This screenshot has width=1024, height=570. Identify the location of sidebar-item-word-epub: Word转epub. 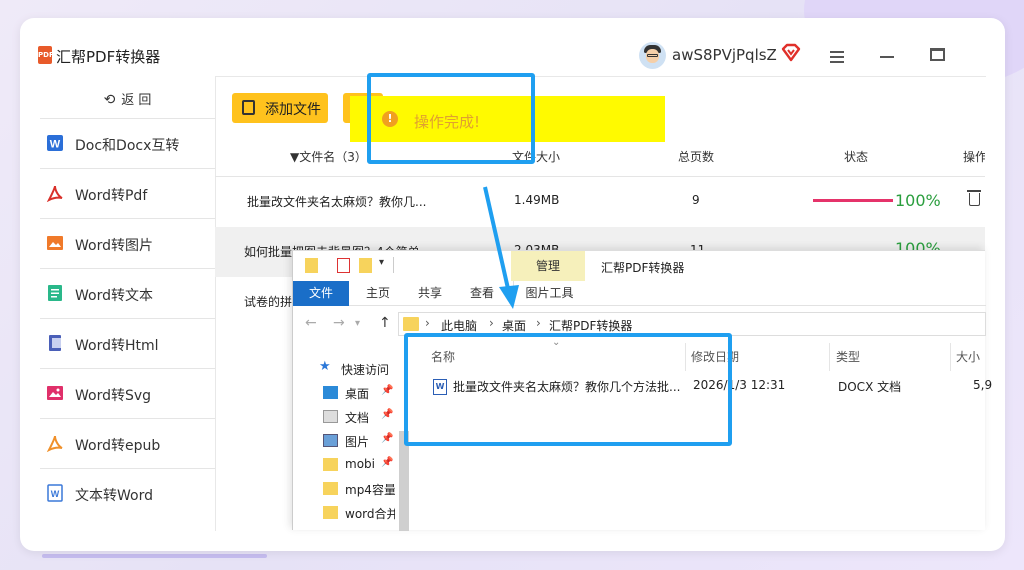
(127, 443).